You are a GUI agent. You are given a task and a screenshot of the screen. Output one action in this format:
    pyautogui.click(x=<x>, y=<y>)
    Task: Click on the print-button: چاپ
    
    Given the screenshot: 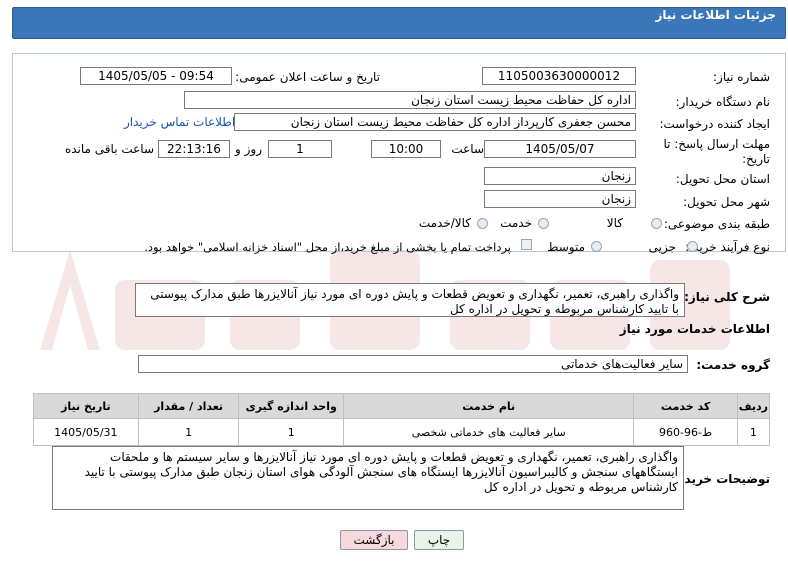 What is the action you would take?
    pyautogui.click(x=439, y=540)
    